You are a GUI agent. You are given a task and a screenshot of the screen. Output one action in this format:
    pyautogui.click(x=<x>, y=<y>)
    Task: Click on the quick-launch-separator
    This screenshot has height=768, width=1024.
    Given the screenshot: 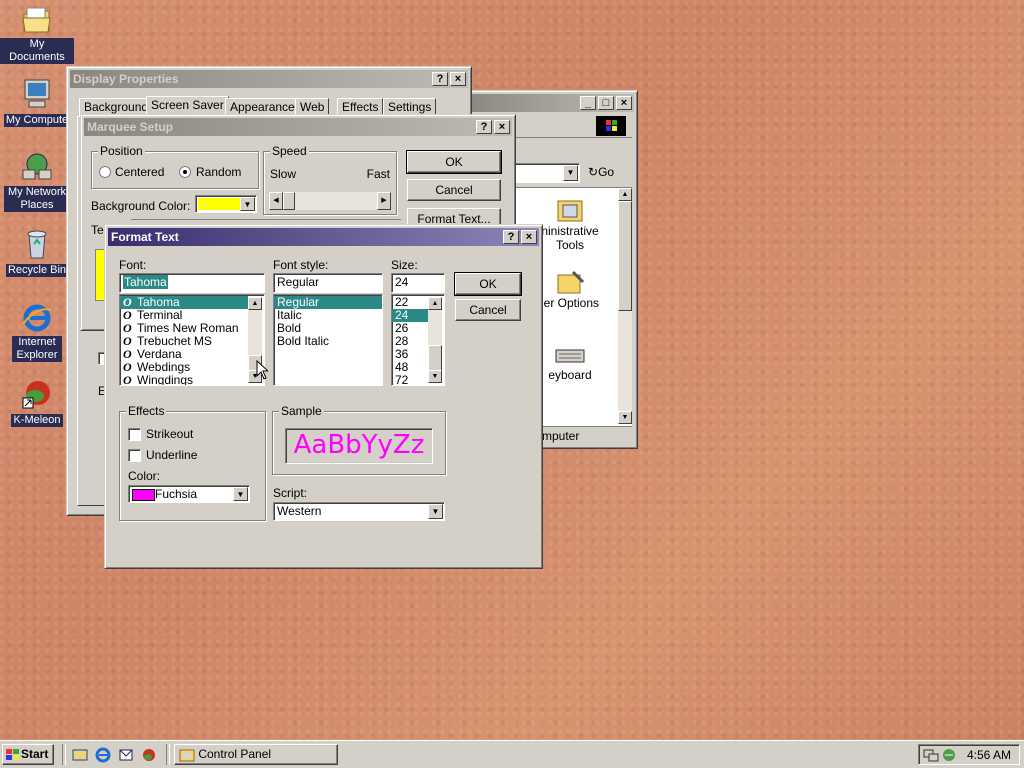 What is the action you would take?
    pyautogui.click(x=64, y=754)
    